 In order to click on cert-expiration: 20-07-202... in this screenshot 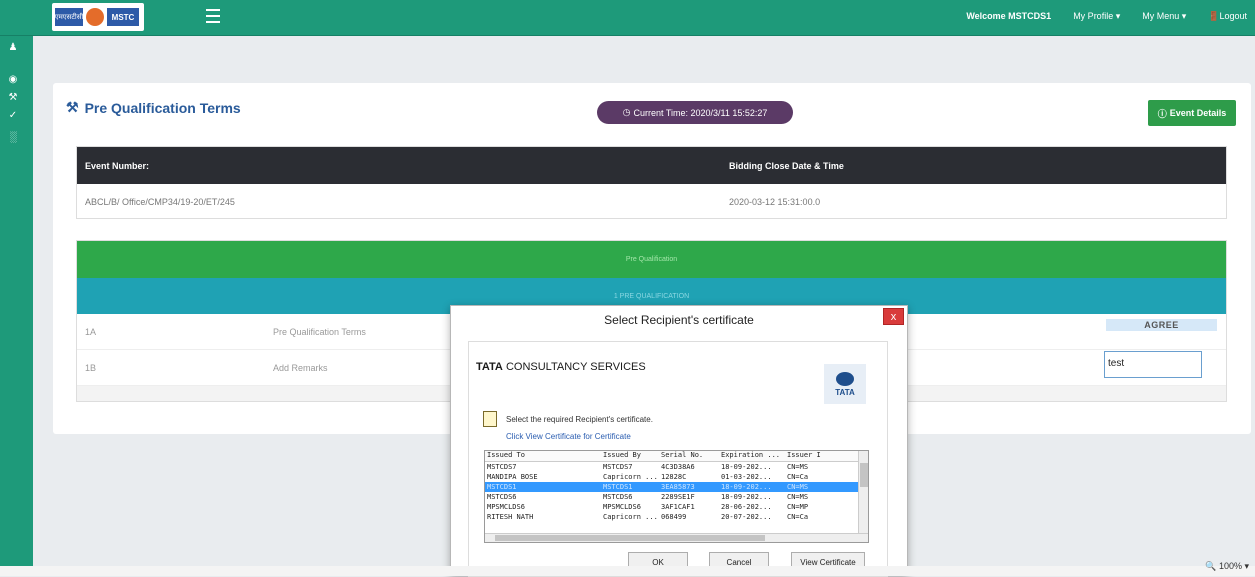, I will do `click(746, 517)`.